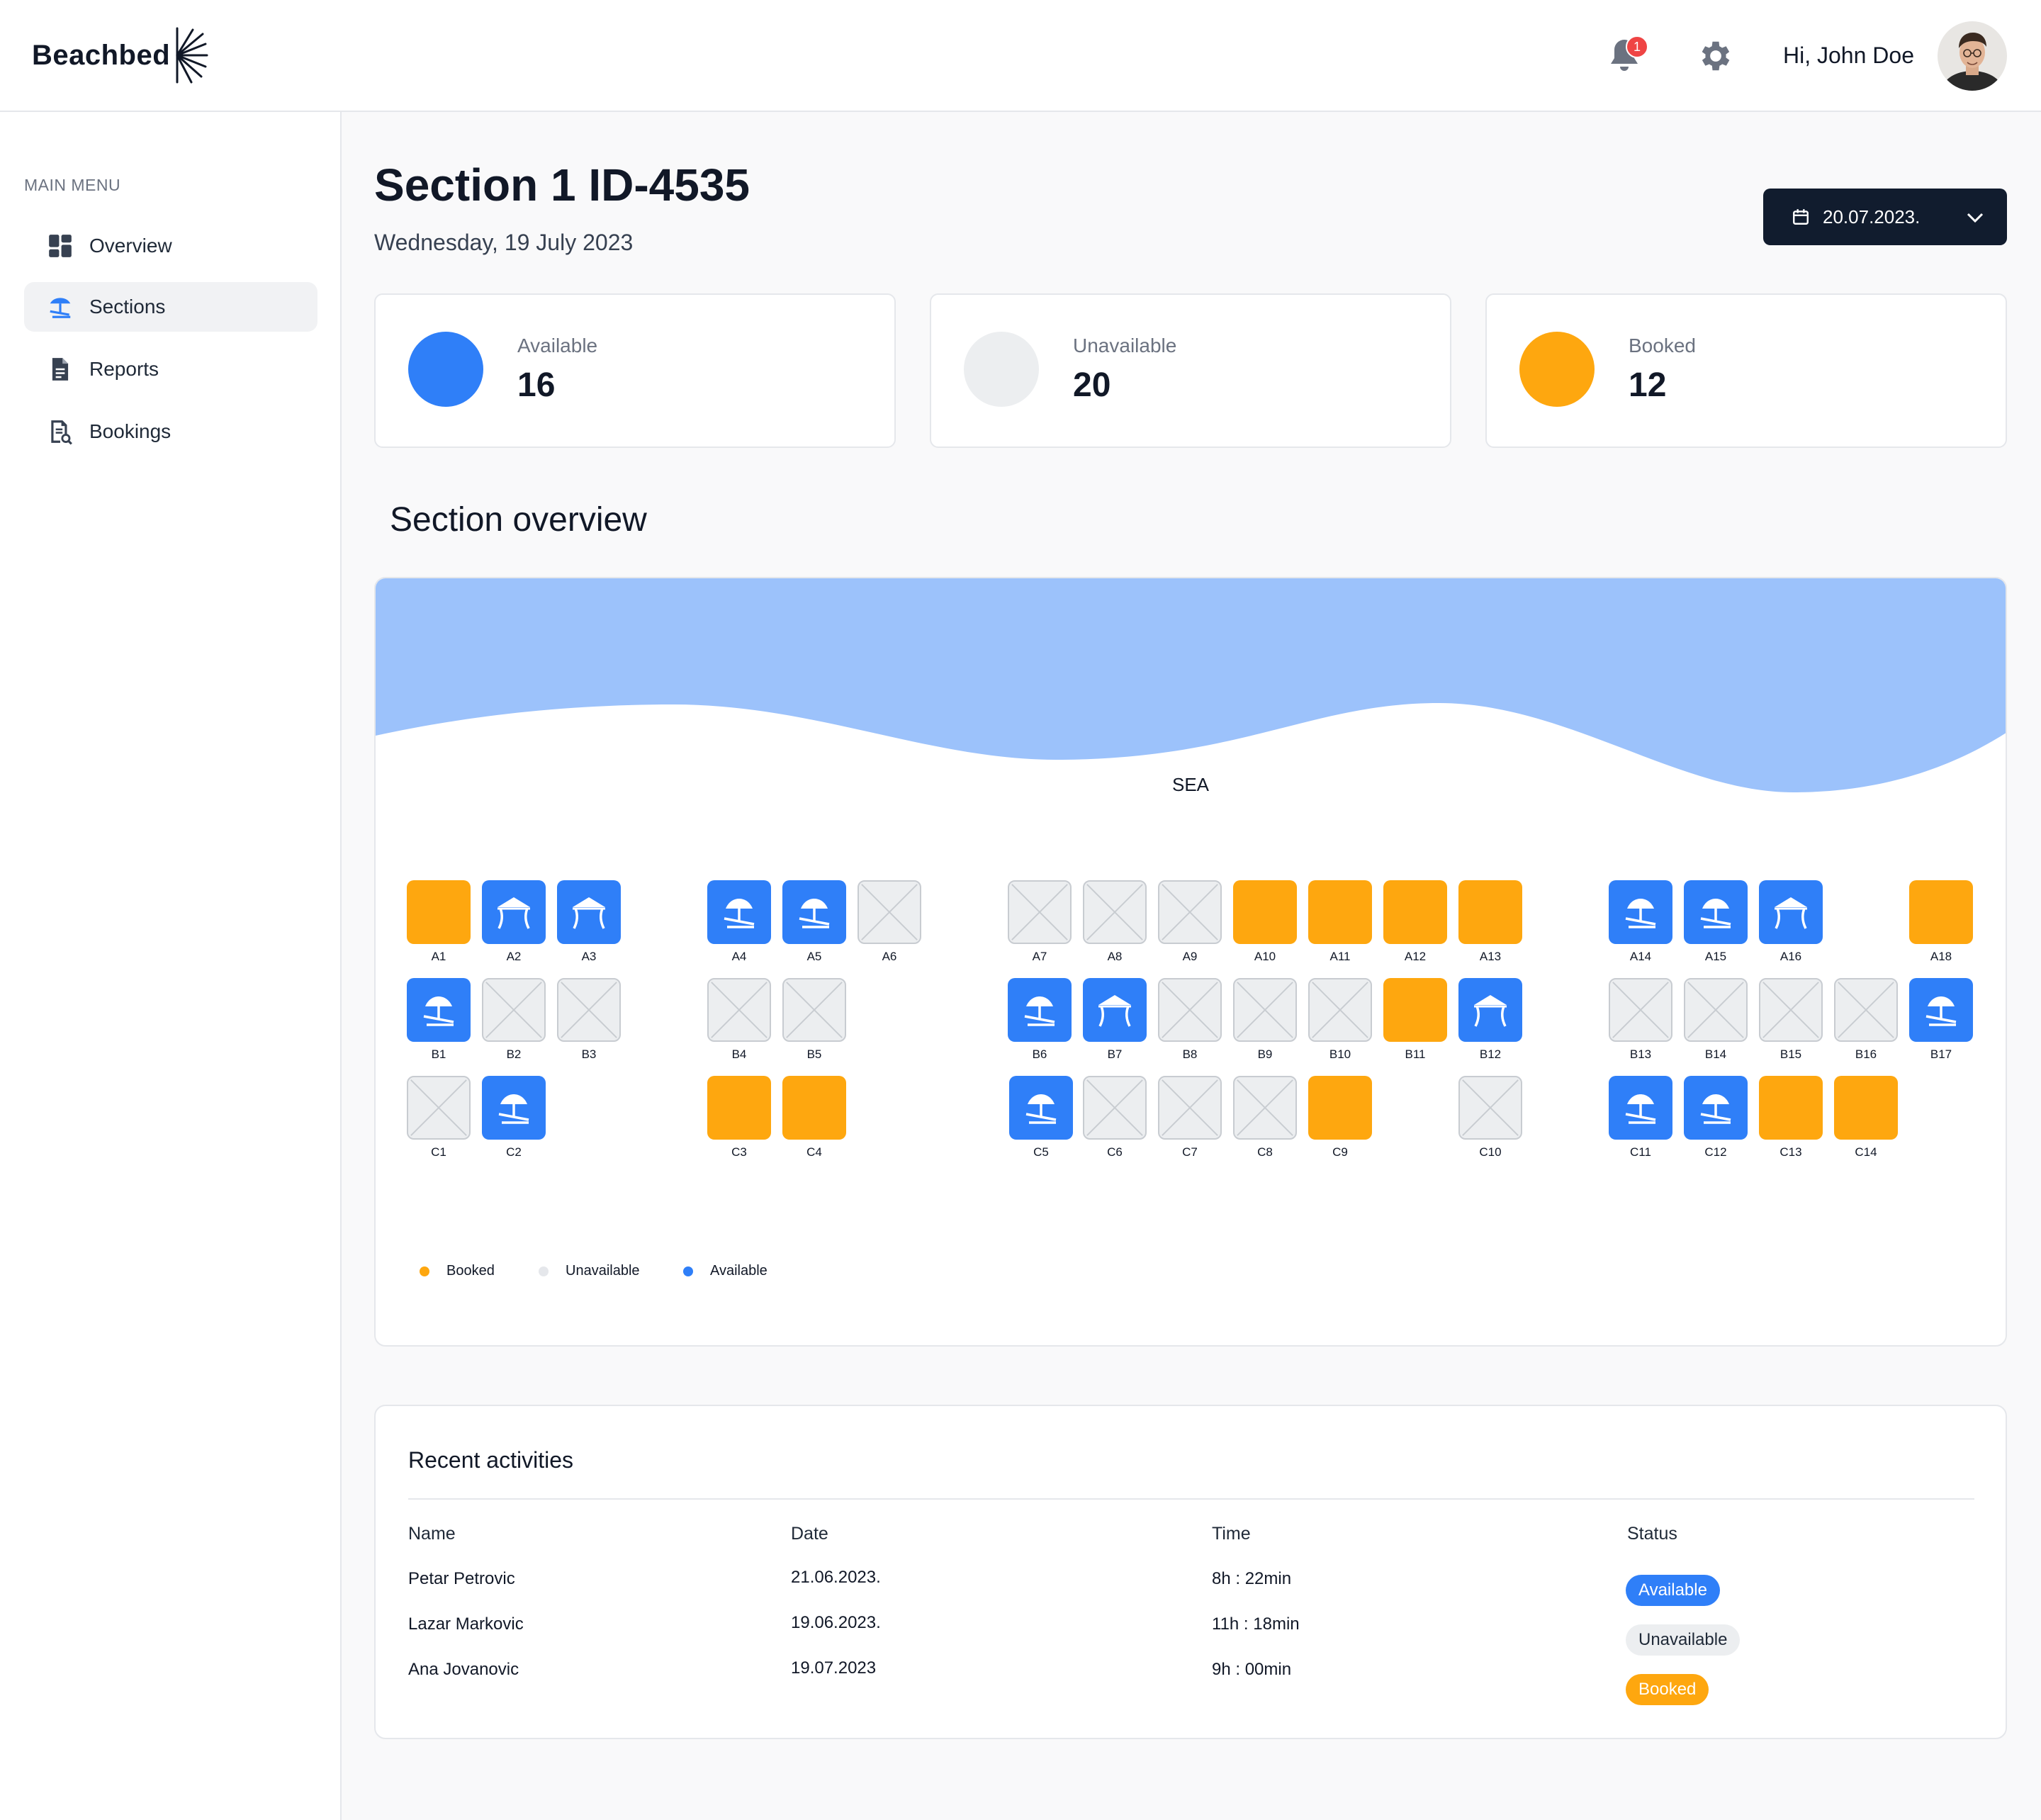  I want to click on spot-b17, so click(1941, 1010).